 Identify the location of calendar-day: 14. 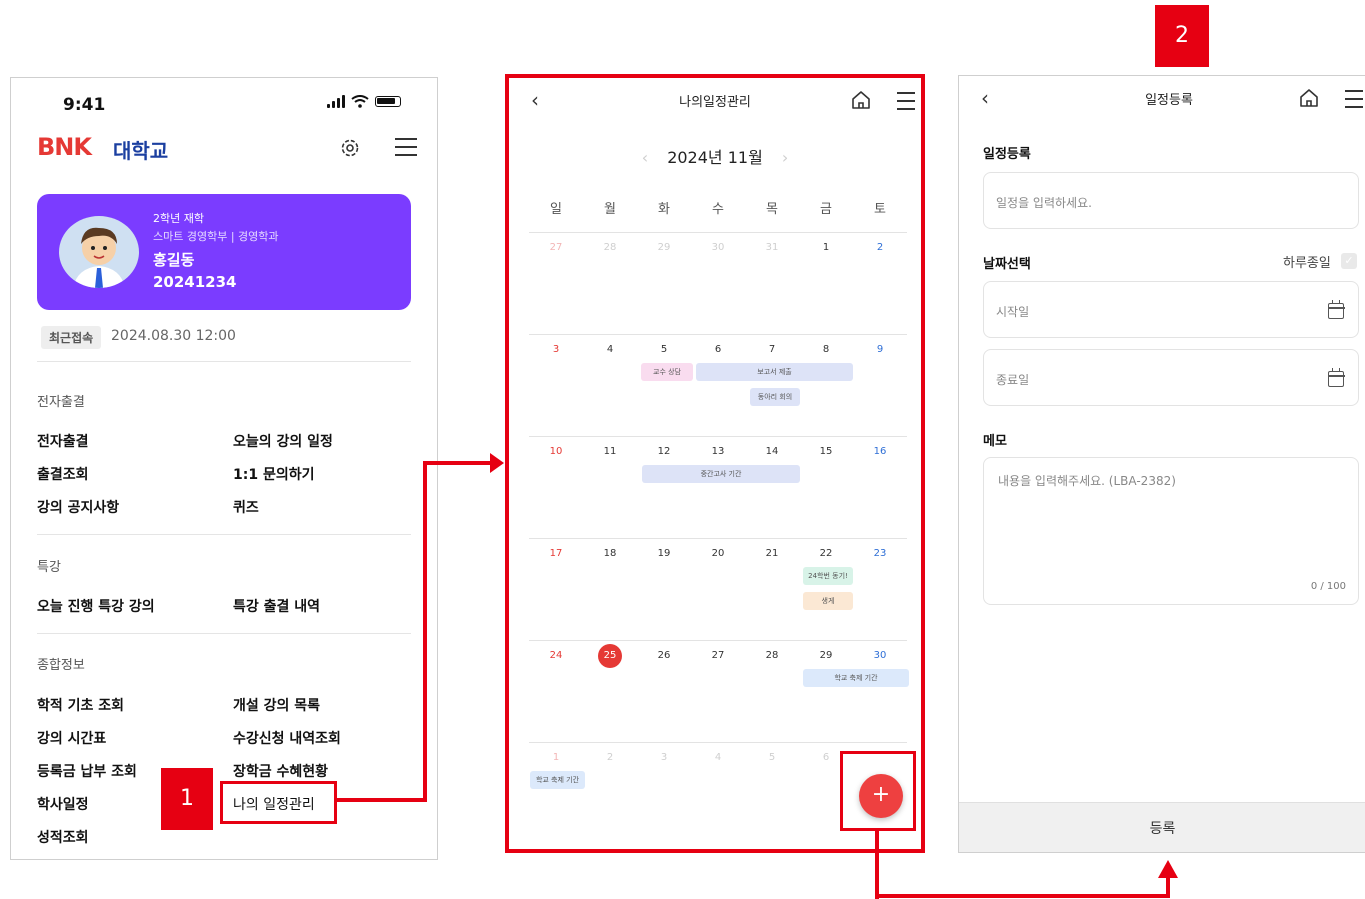
(772, 451).